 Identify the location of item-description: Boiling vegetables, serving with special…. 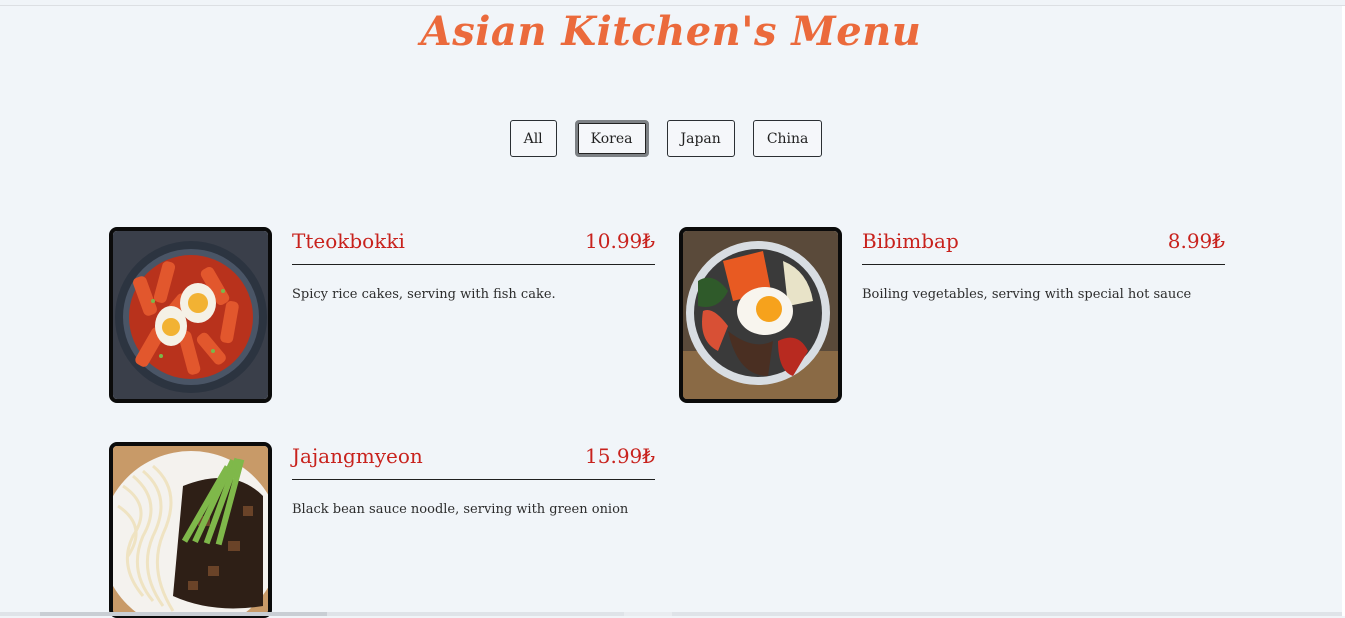
(1027, 294).